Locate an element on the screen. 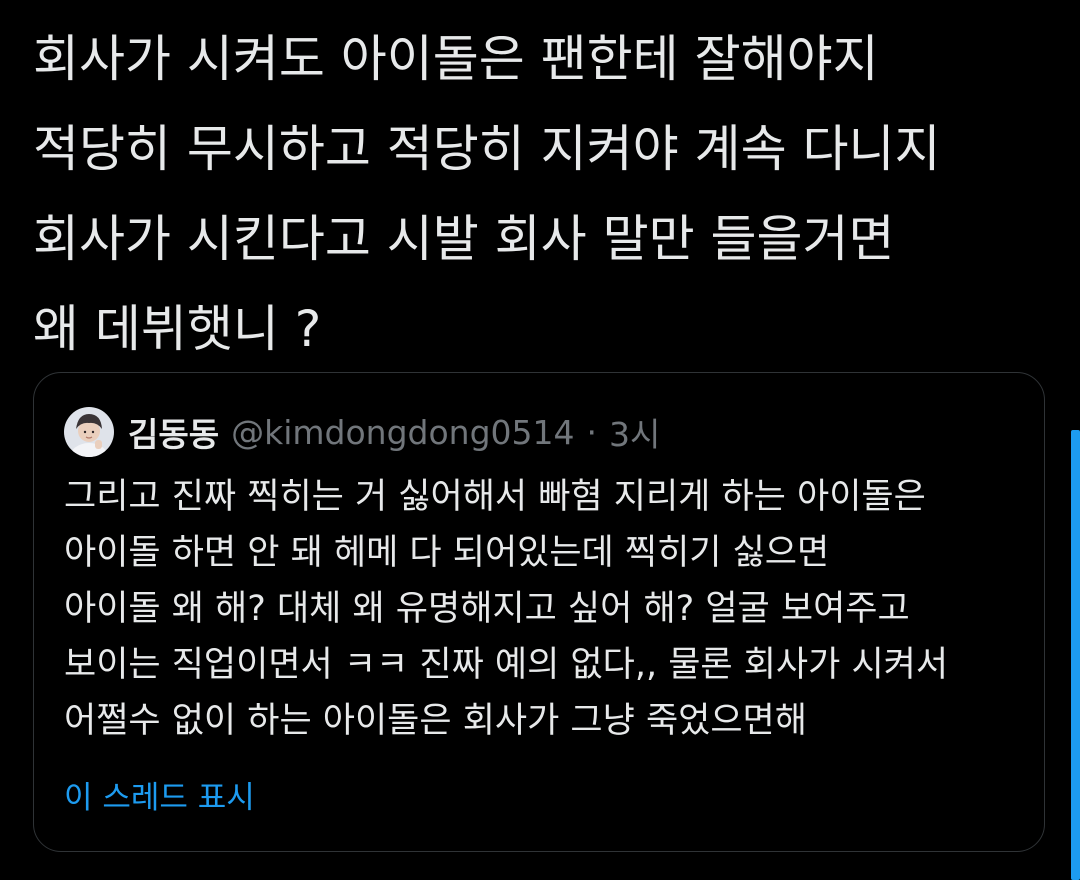  avatar is located at coordinates (89, 432).